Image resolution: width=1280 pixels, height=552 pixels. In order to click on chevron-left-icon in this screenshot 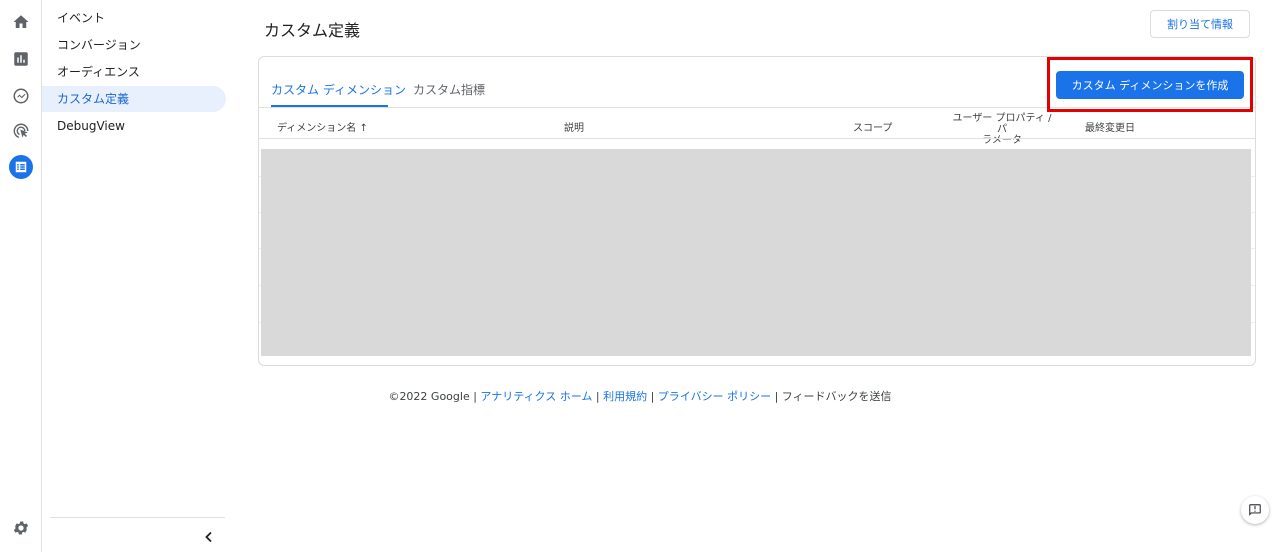, I will do `click(209, 537)`.